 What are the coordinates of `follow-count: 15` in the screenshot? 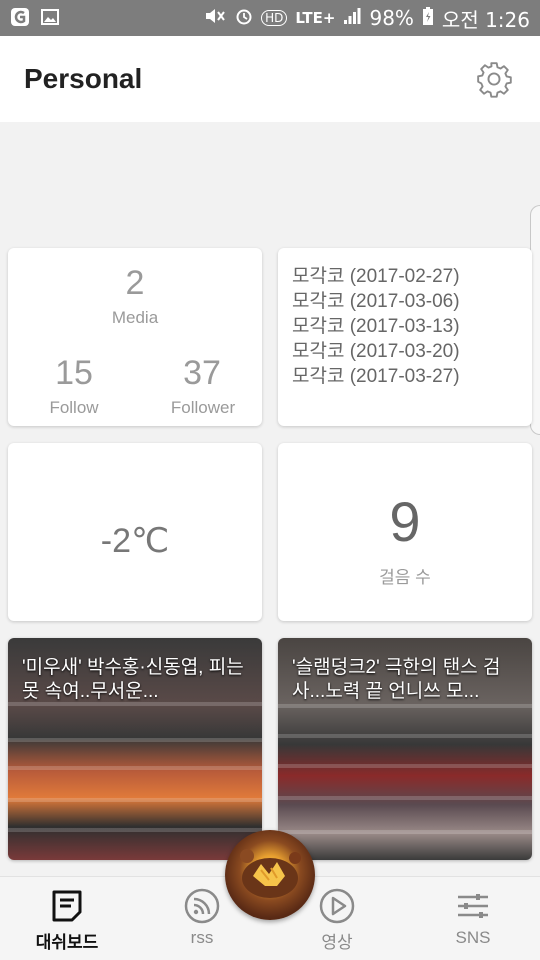 It's located at (74, 373).